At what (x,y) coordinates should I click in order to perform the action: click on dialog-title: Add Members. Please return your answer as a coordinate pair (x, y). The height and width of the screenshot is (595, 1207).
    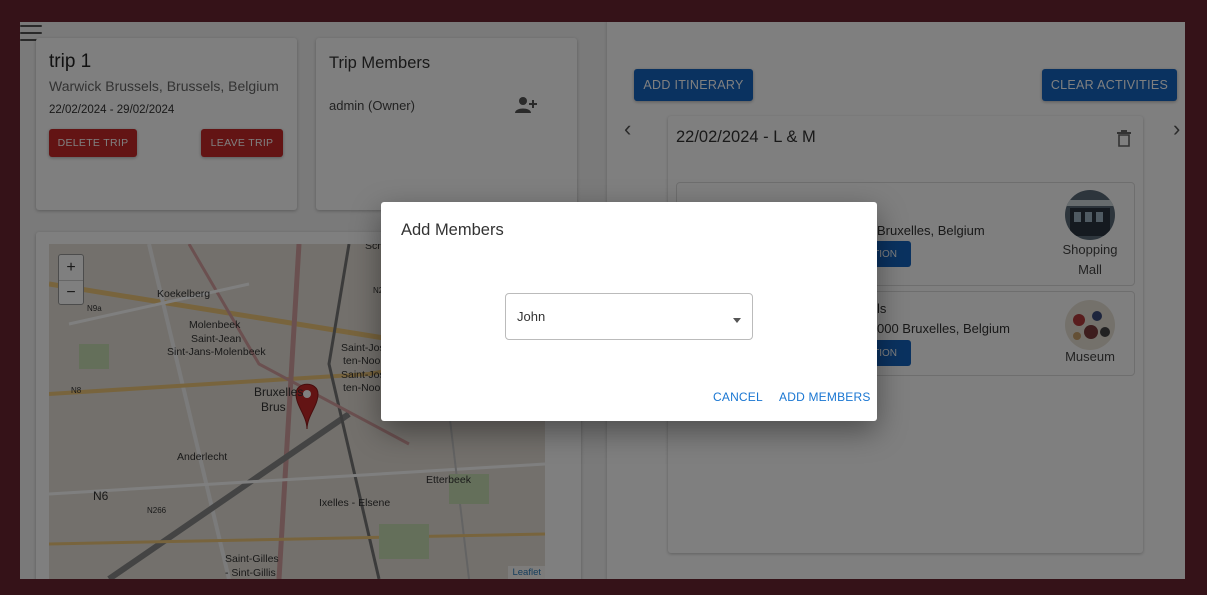
    Looking at the image, I should click on (452, 230).